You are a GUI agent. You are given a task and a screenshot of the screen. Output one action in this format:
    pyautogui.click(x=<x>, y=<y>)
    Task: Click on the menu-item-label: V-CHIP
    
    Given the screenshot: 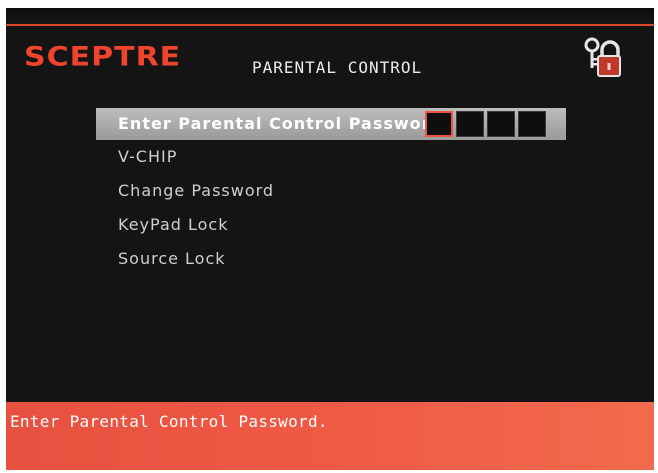 What is the action you would take?
    pyautogui.click(x=148, y=156)
    